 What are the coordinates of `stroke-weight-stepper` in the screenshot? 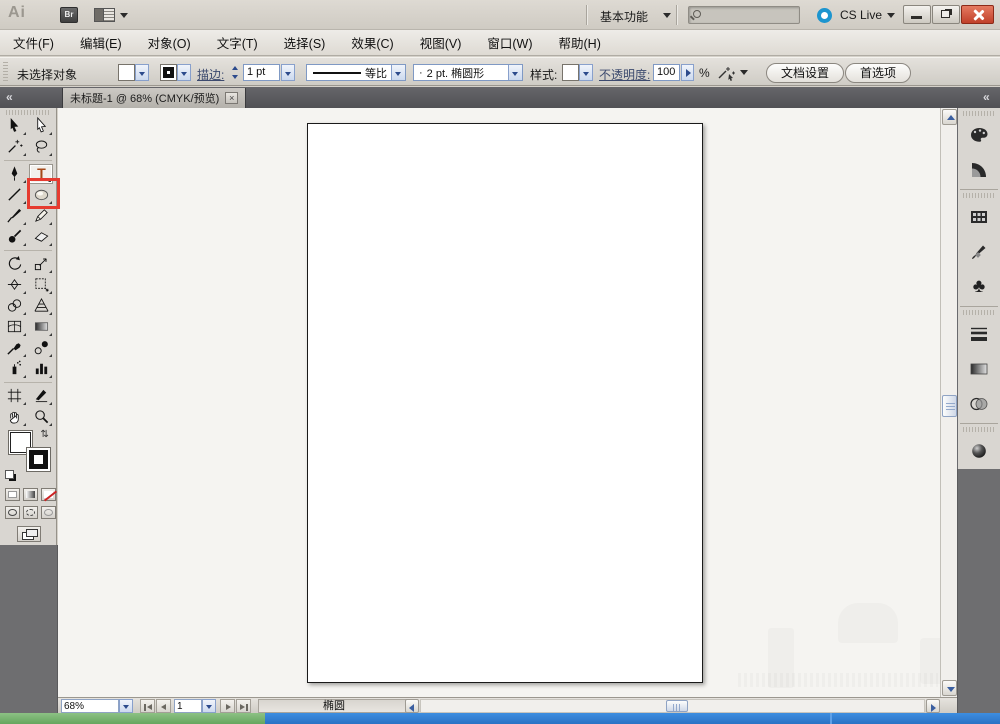 It's located at (235, 72).